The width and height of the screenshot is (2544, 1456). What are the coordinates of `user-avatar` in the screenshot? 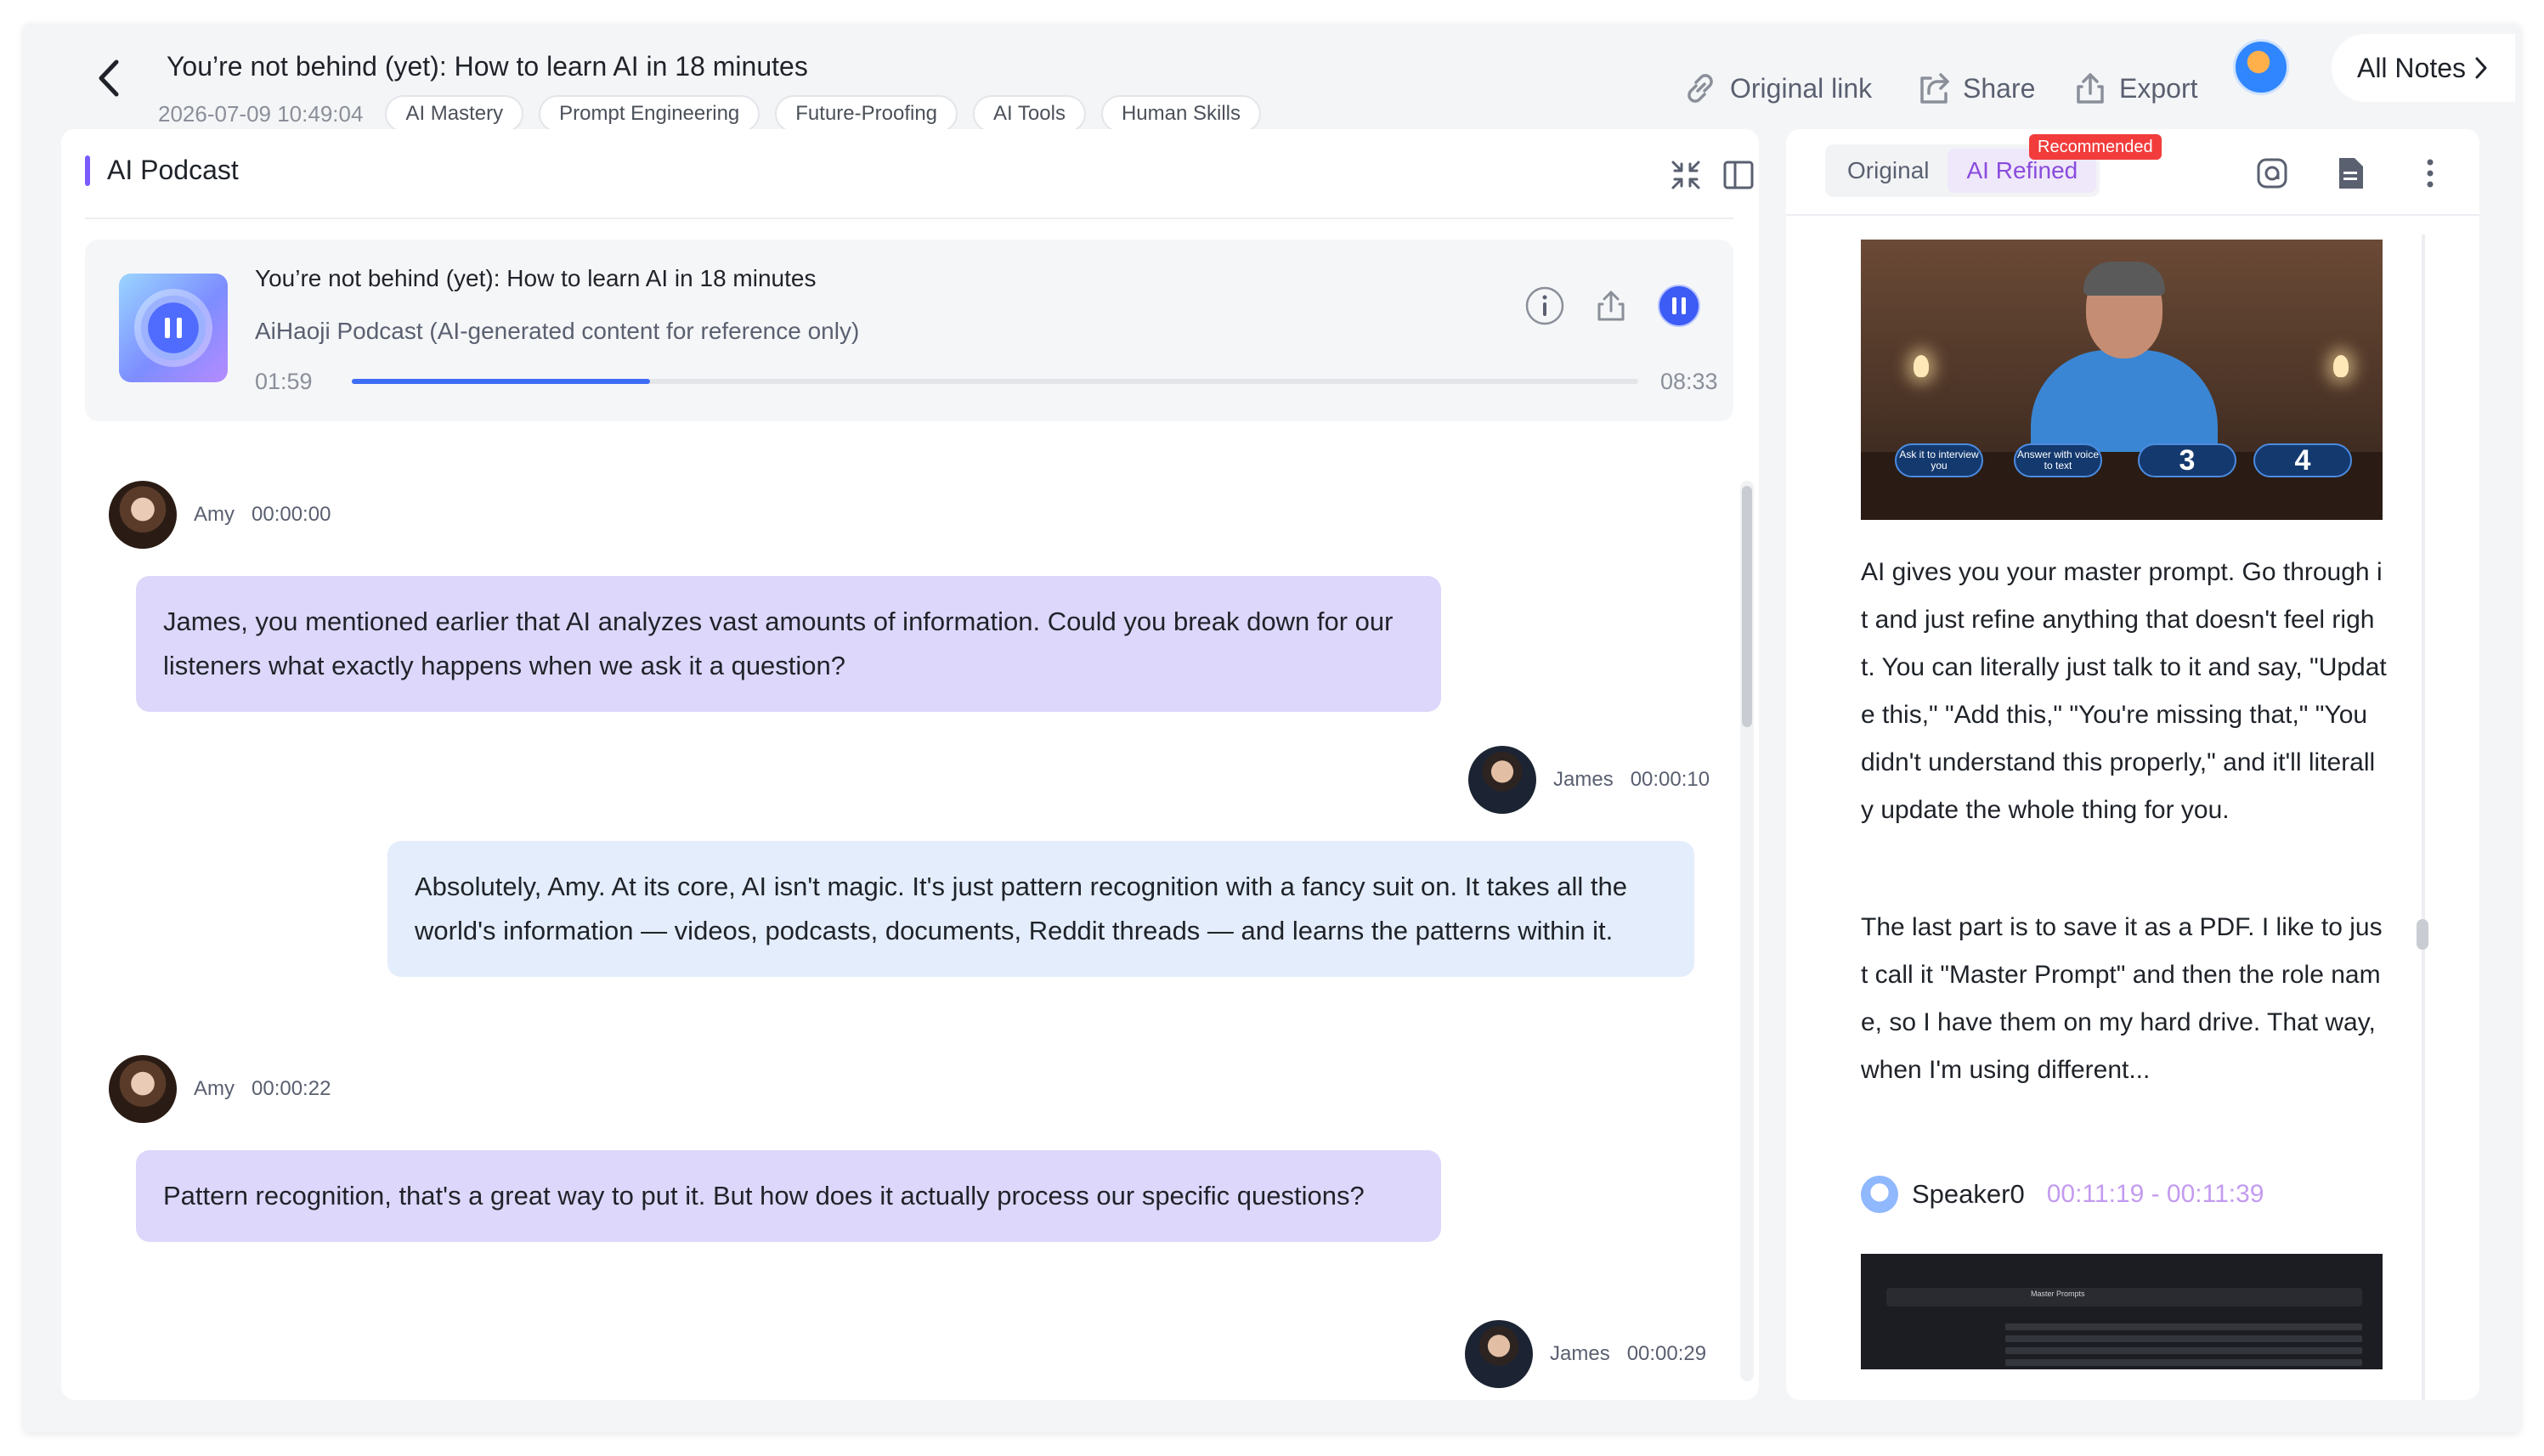 It's located at (2261, 67).